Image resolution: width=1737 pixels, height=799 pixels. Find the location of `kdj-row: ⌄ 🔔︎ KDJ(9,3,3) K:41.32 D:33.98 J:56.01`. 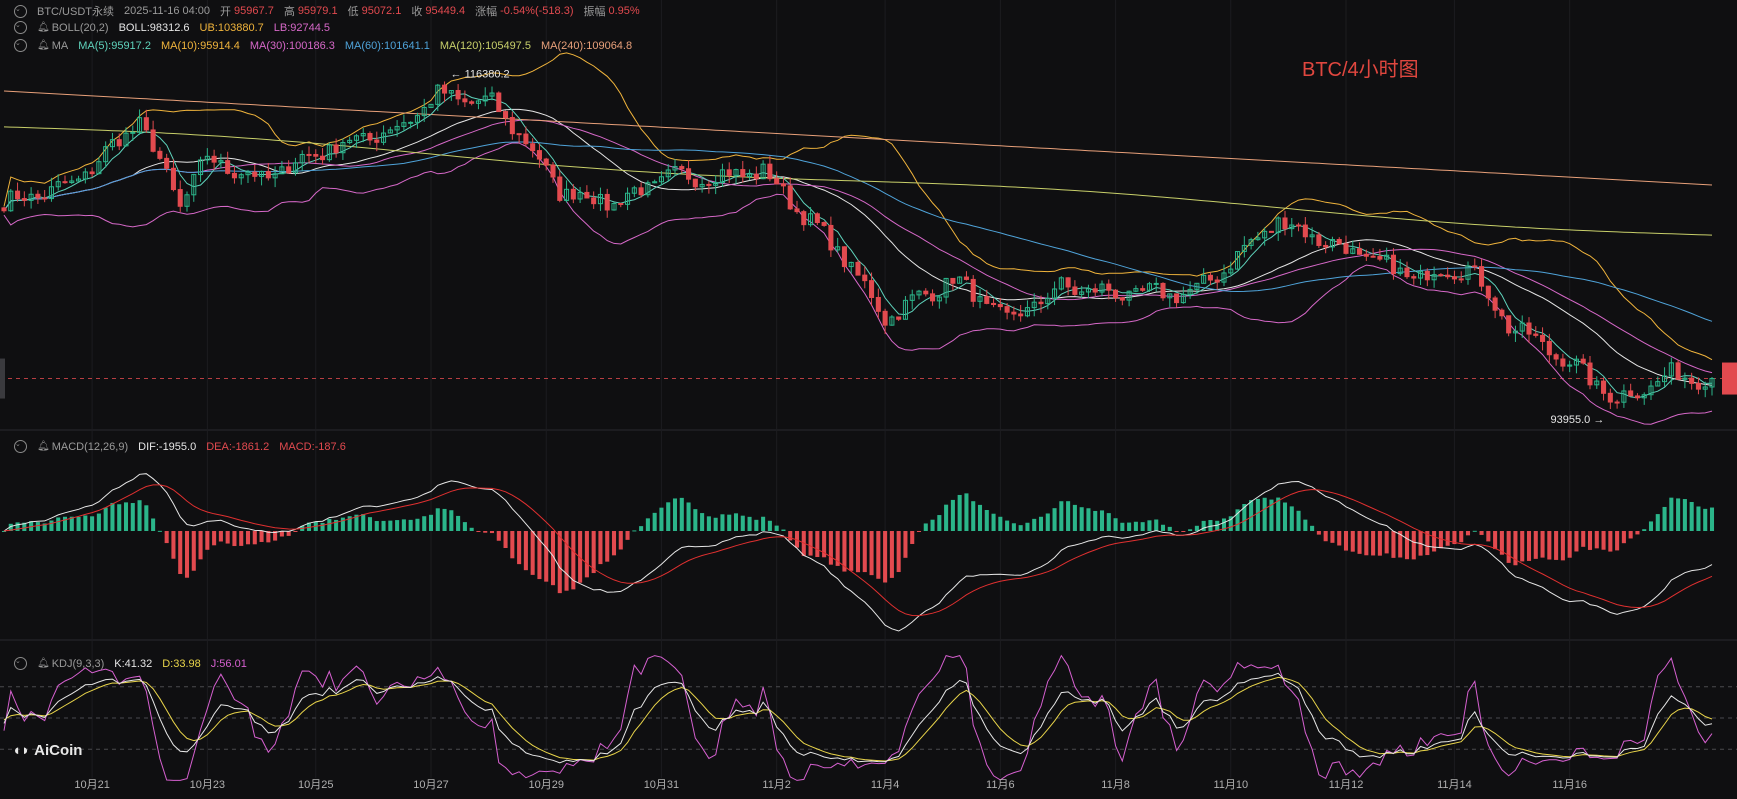

kdj-row: ⌄ 🔔︎ KDJ(9,3,3) K:41.32 D:33.98 J:56.01 is located at coordinates (130, 663).